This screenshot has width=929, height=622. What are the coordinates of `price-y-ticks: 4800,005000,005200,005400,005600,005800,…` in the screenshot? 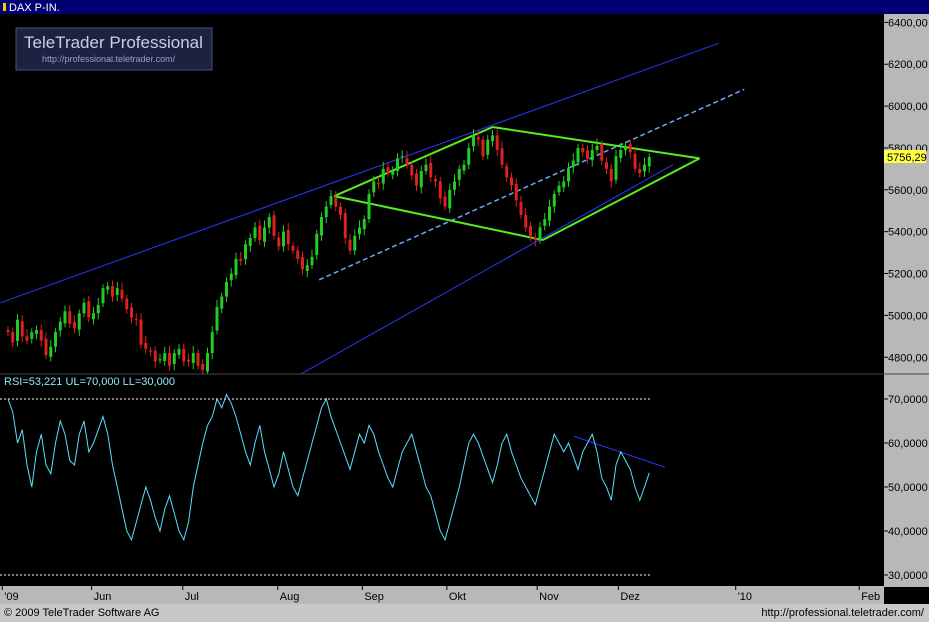 It's located at (906, 190).